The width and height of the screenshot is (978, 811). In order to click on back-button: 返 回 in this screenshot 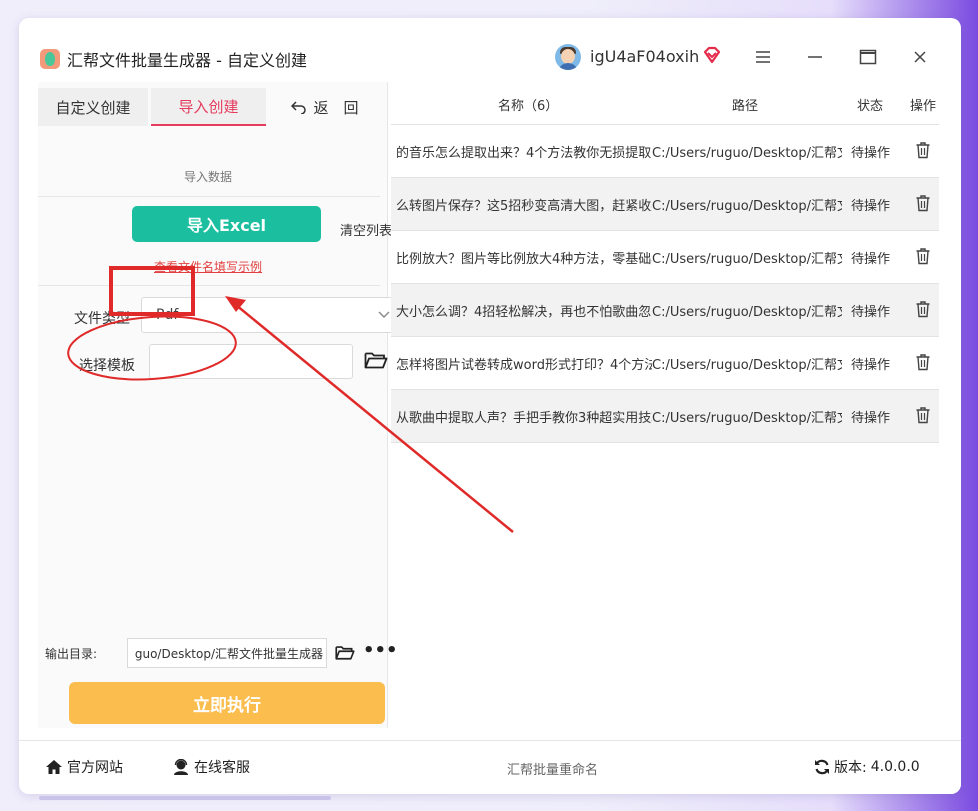, I will do `click(325, 107)`.